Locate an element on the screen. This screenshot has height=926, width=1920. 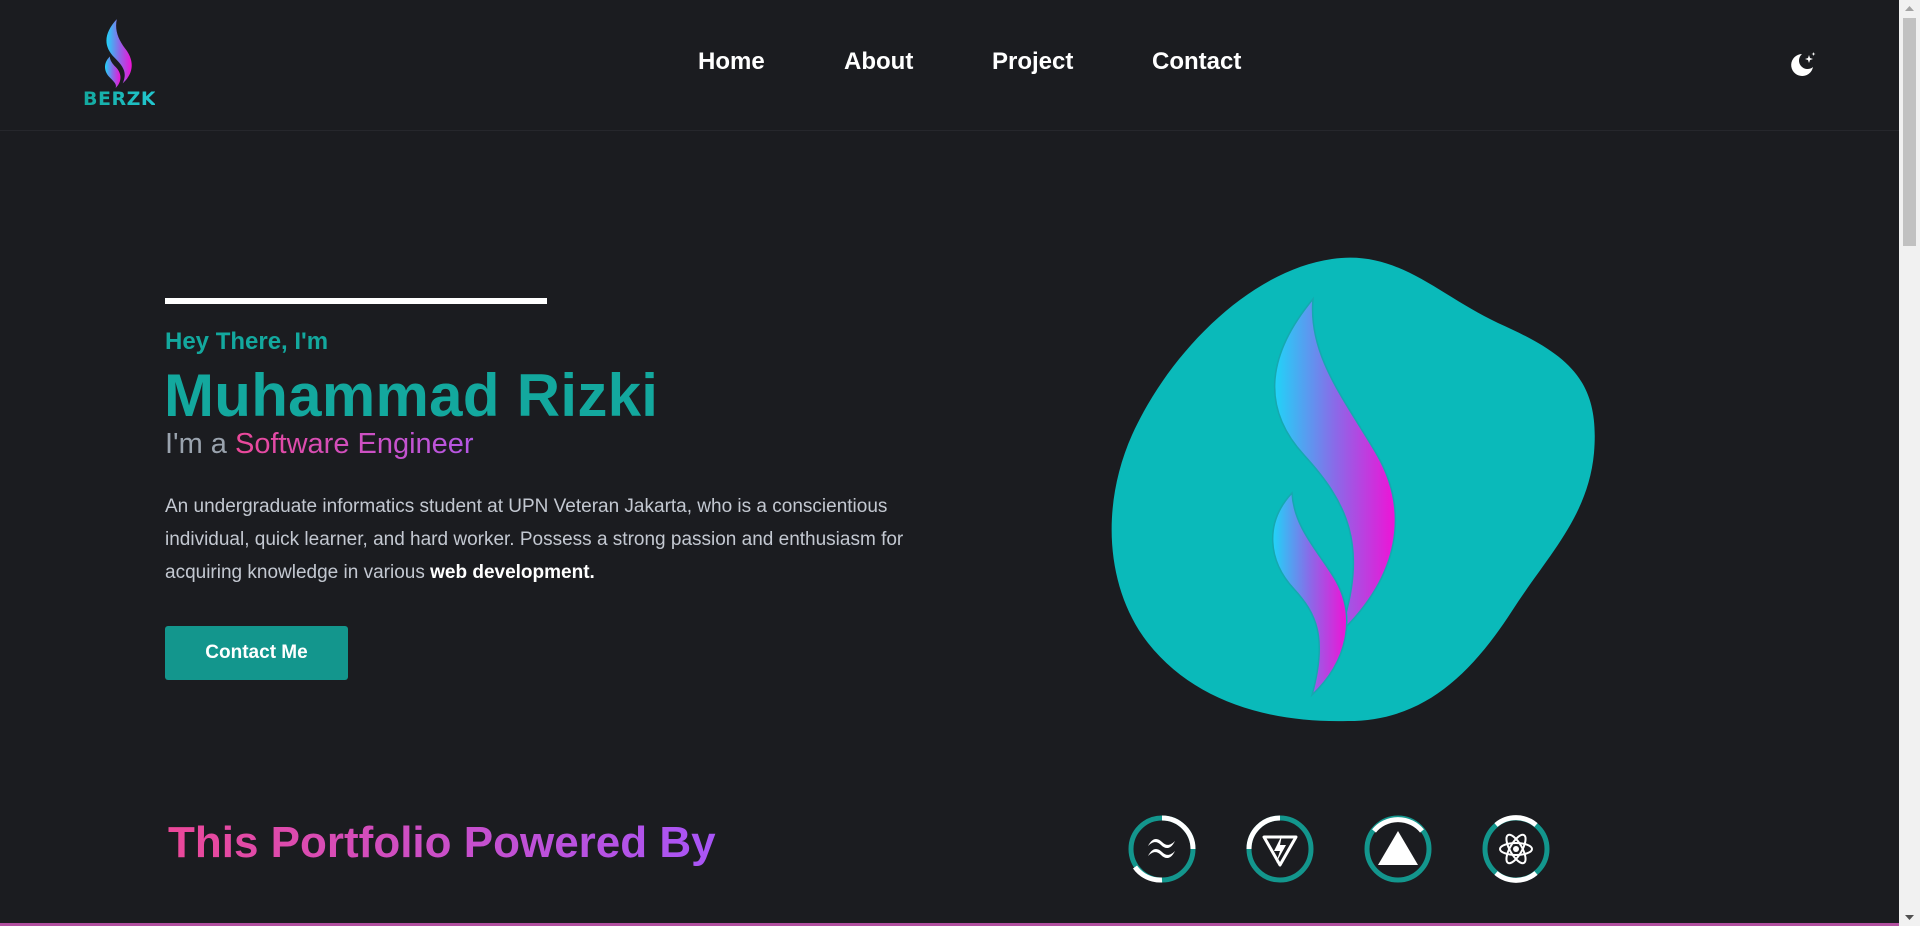
nav-about: About is located at coordinates (878, 62).